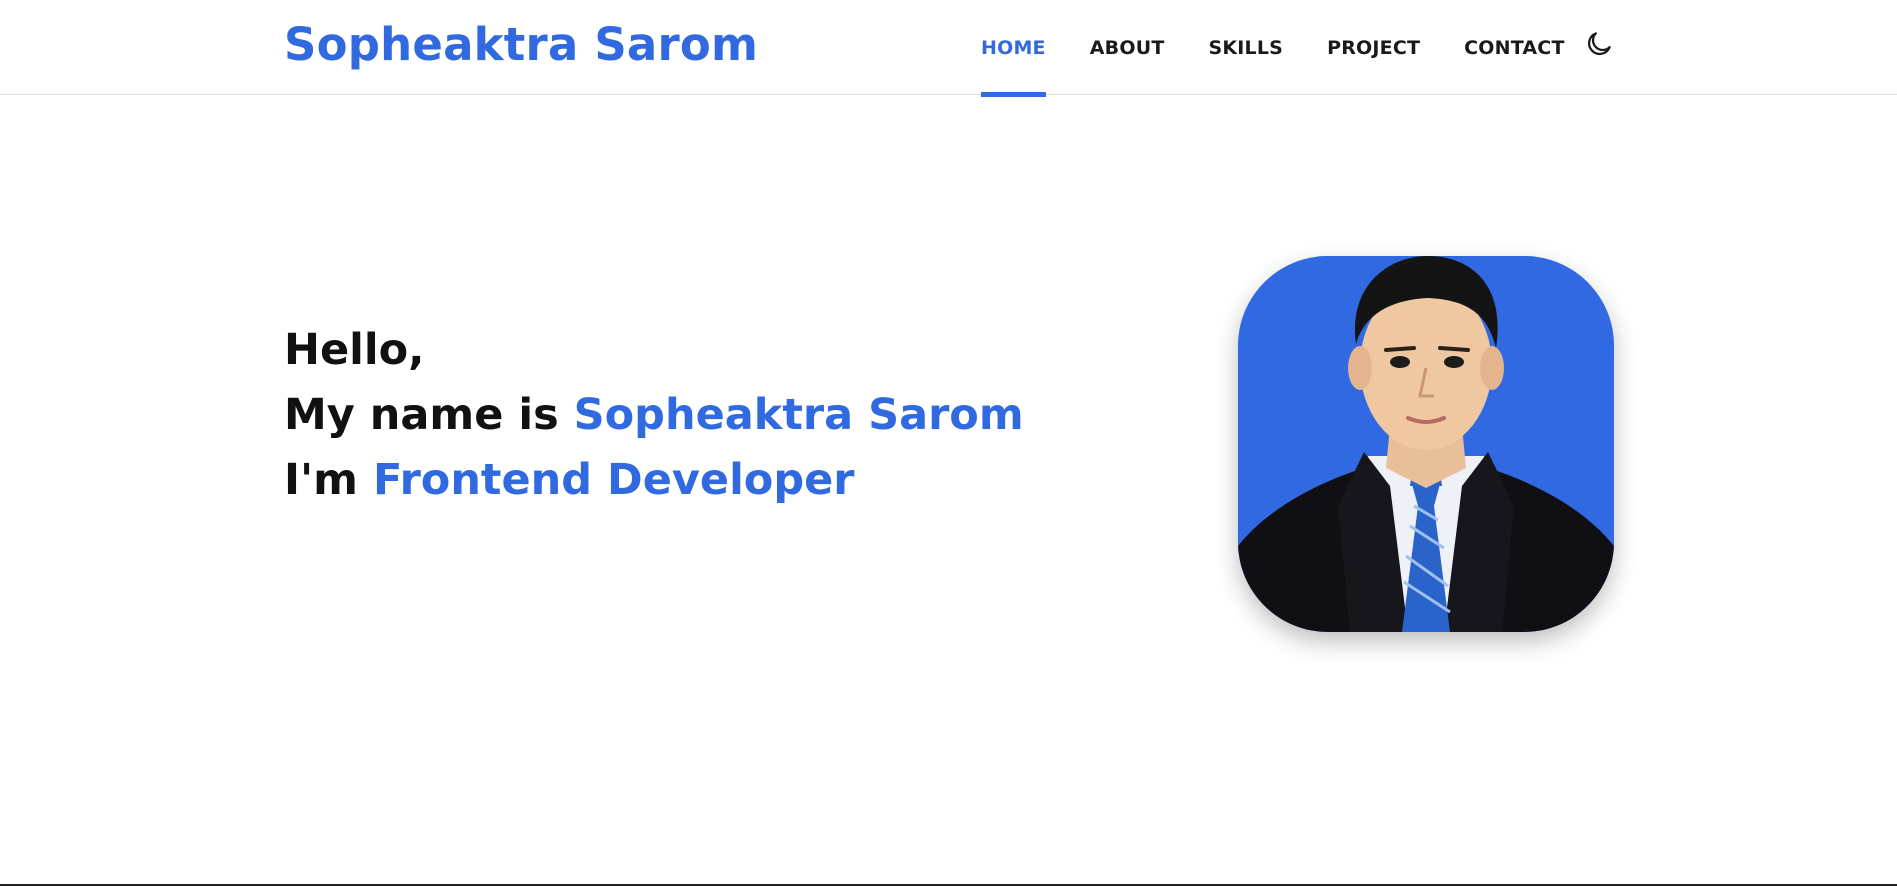  I want to click on moon-icon, so click(1599, 44).